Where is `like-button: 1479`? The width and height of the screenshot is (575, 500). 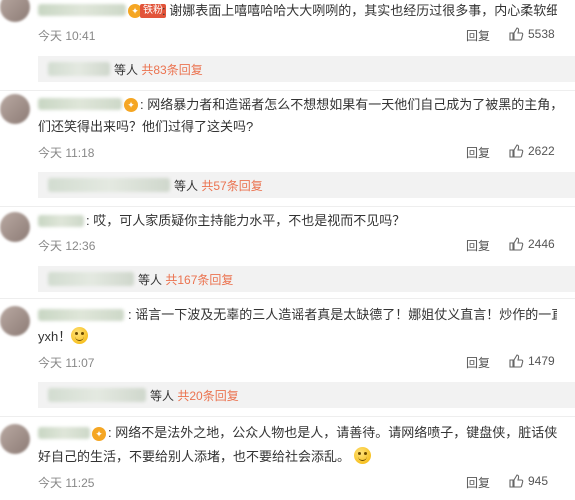 like-button: 1479 is located at coordinates (531, 361).